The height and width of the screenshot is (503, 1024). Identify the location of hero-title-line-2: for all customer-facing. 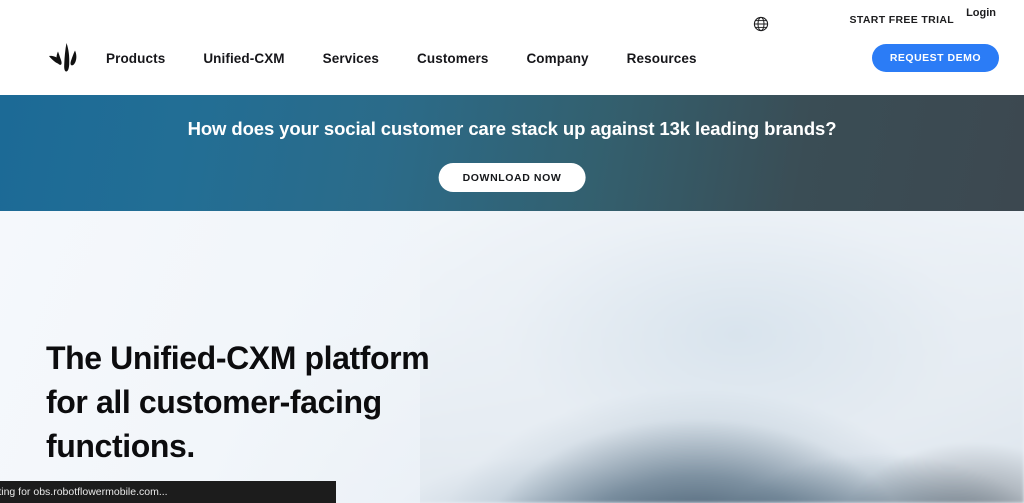
(214, 402).